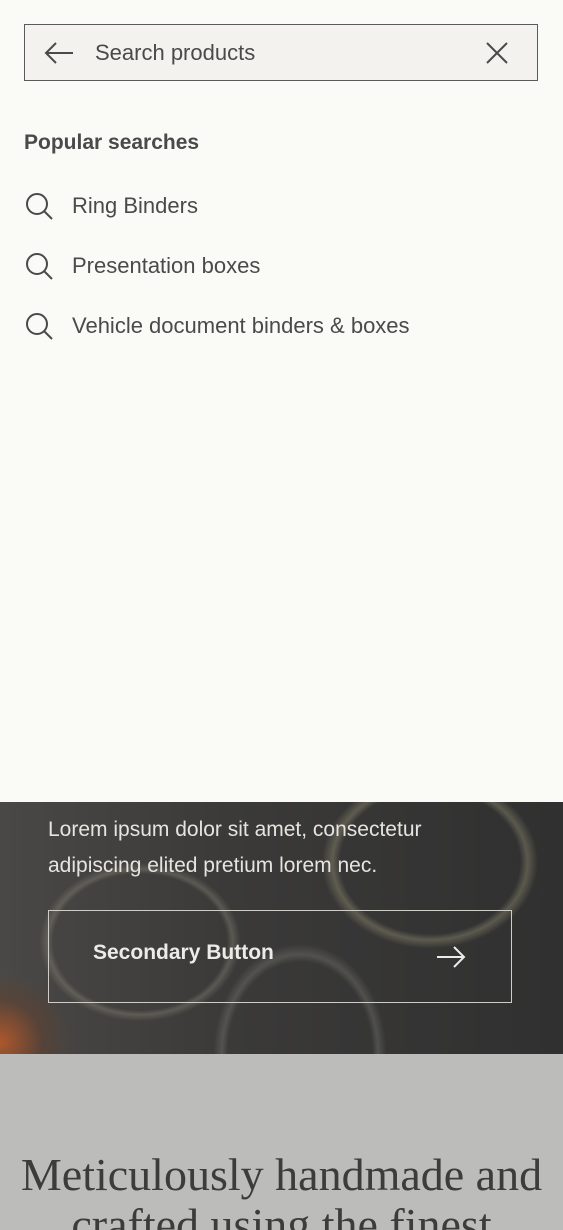 The image size is (563, 1230). Describe the element at coordinates (451, 957) in the screenshot. I see `arrow-right-icon` at that location.